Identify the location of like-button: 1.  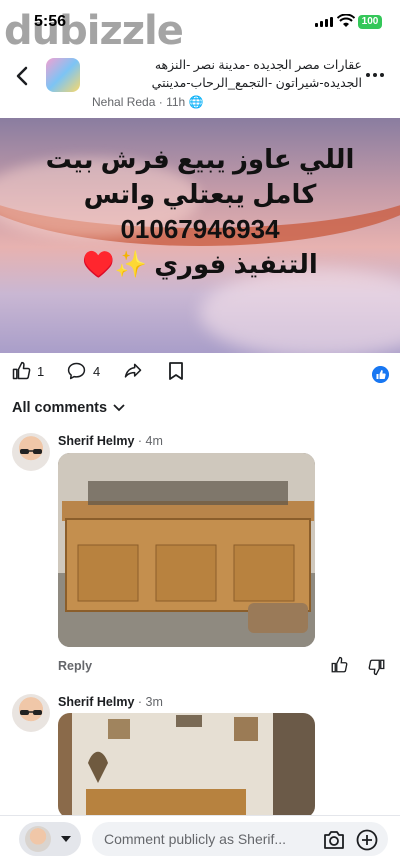
(27, 371).